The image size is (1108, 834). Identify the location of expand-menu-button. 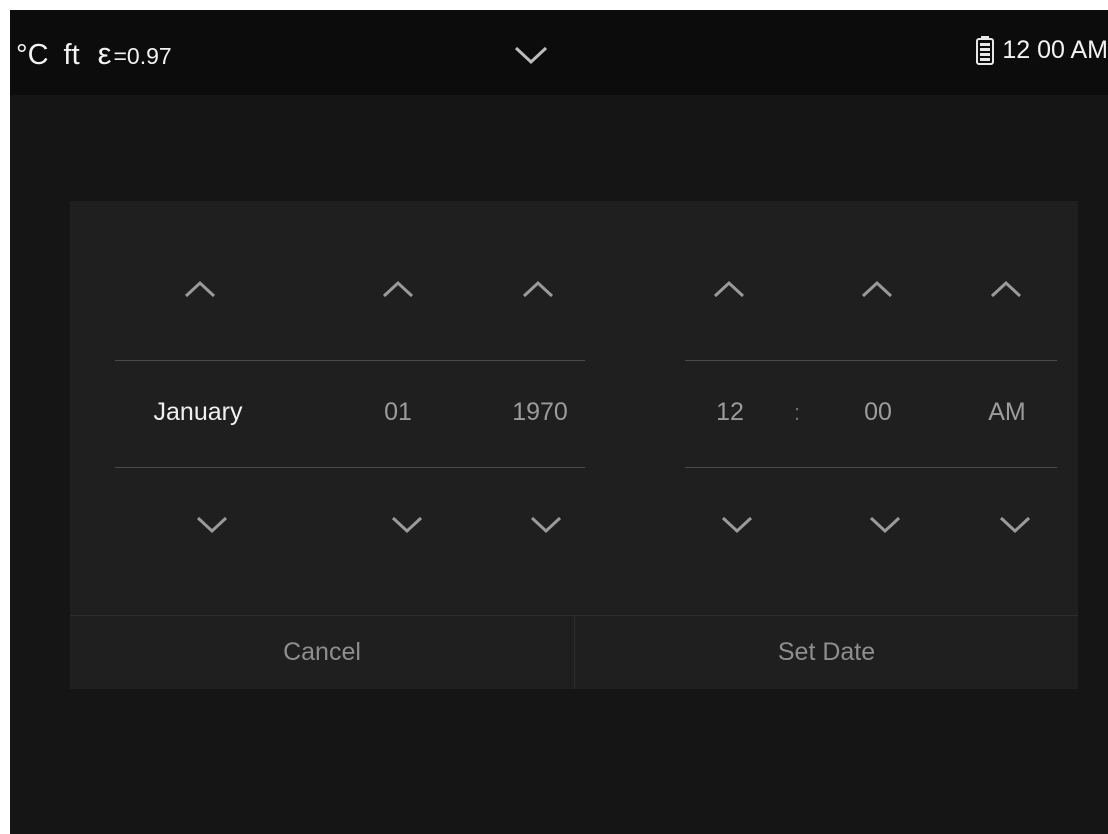
(531, 54).